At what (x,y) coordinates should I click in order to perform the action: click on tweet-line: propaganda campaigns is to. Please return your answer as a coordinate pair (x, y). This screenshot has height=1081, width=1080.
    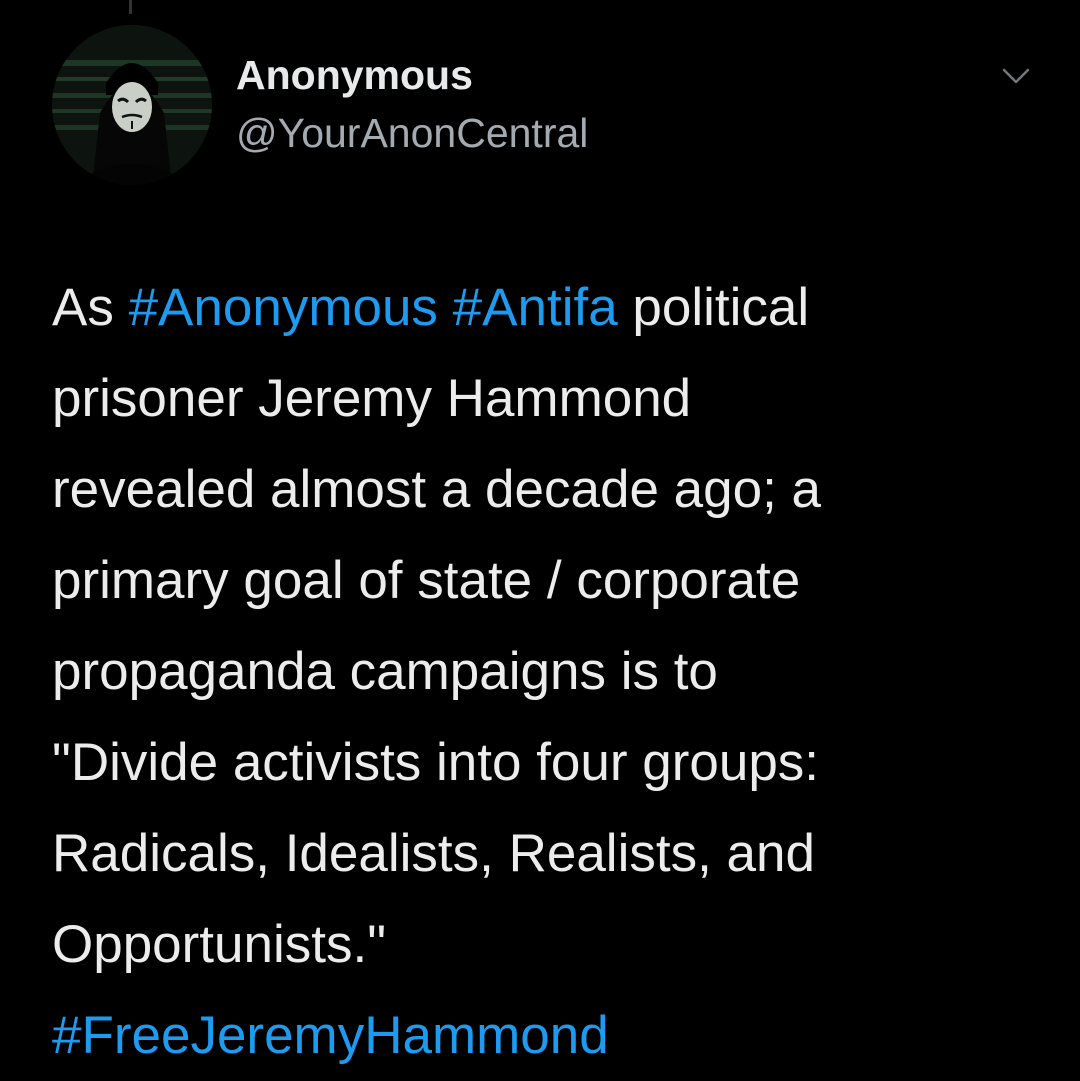
    Looking at the image, I should click on (557, 671).